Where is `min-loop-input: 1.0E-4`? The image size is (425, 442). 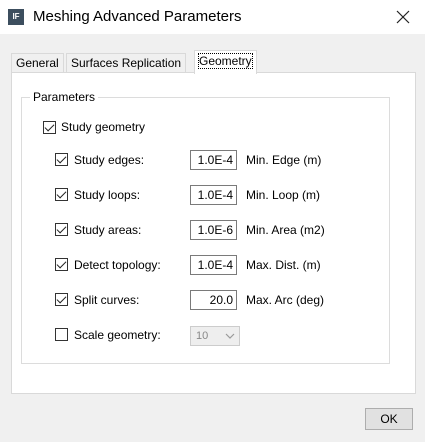 min-loop-input: 1.0E-4 is located at coordinates (213, 195).